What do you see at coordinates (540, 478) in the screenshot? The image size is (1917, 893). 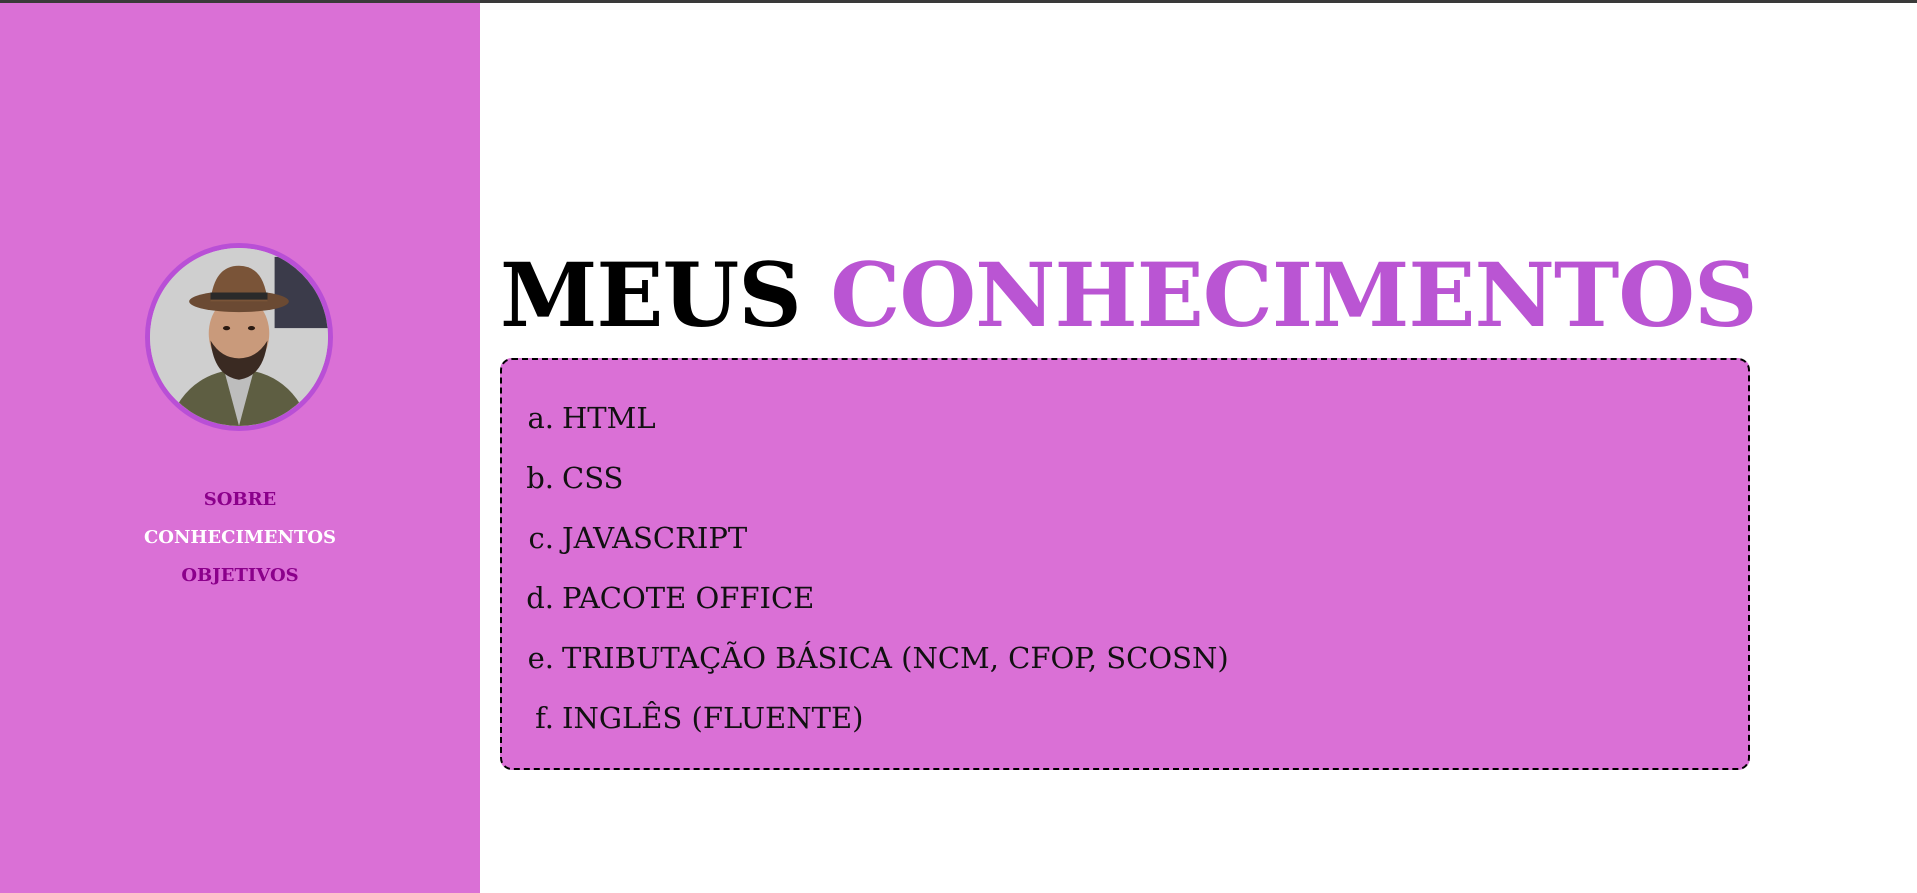 I see `skill-marker: b.` at bounding box center [540, 478].